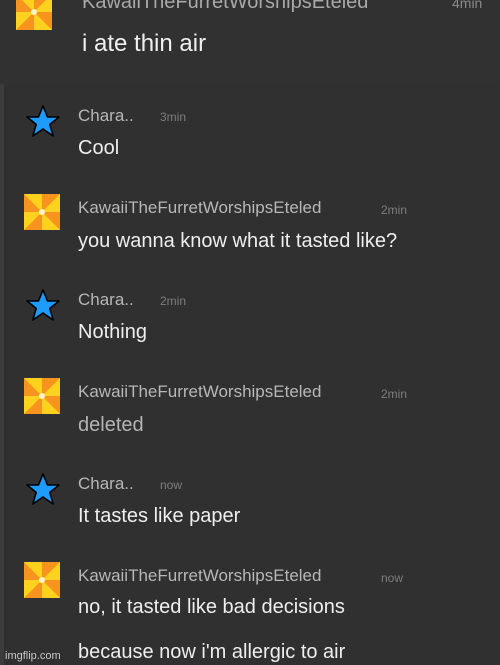 The height and width of the screenshot is (665, 500). I want to click on message-text: Cool, so click(99, 148).